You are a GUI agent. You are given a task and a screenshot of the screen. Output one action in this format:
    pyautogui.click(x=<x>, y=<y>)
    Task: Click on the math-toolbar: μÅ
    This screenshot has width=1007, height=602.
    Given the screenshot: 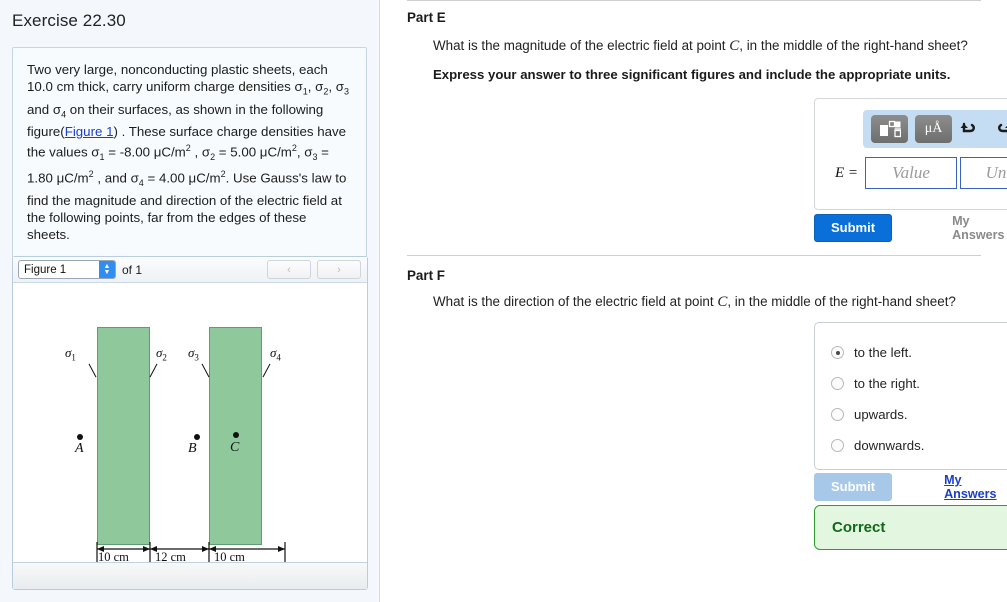 What is the action you would take?
    pyautogui.click(x=935, y=129)
    